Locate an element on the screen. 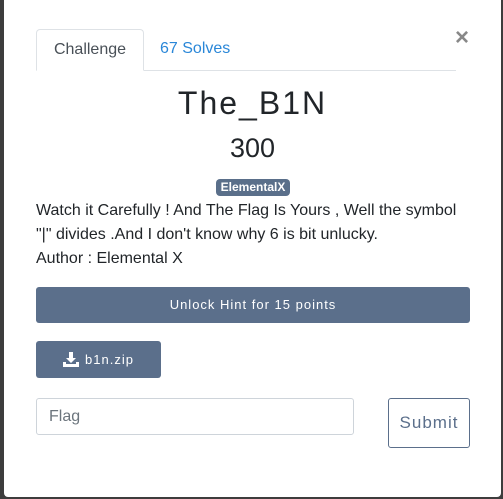 Image resolution: width=503 pixels, height=499 pixels. file-name: b1n.zip is located at coordinates (109, 359).